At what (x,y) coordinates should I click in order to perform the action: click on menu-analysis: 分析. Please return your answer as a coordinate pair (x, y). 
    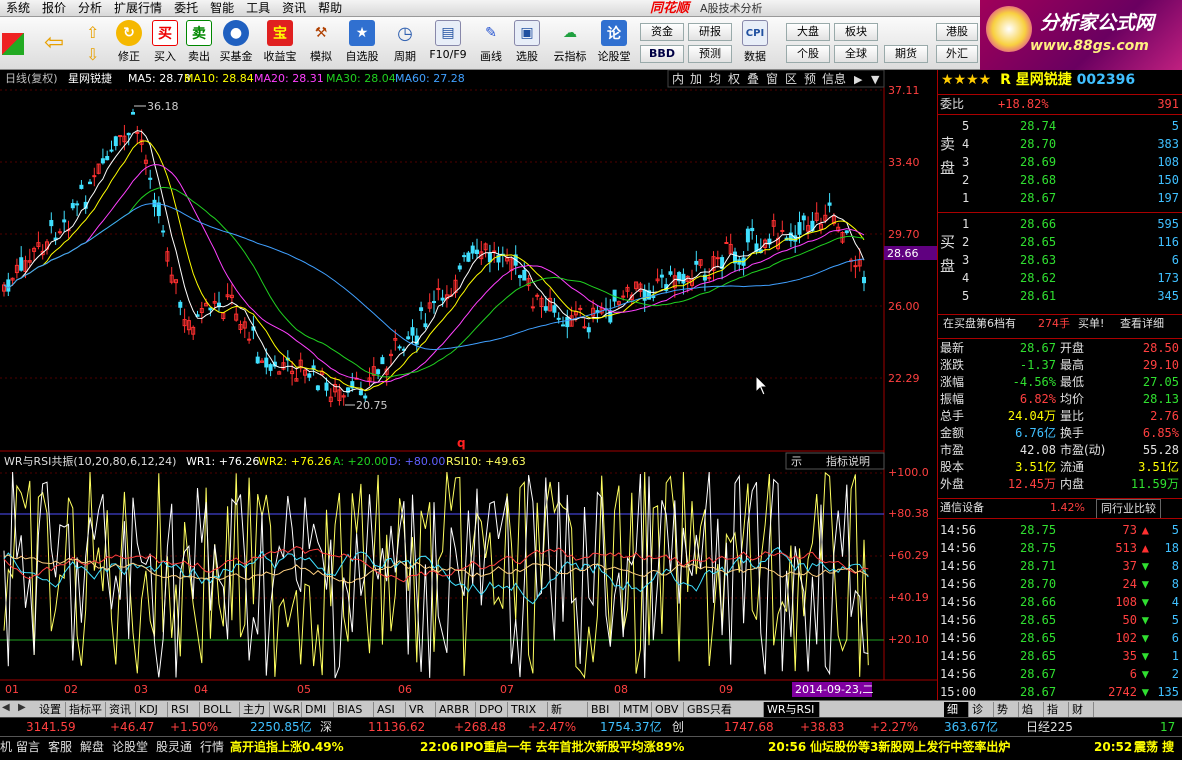
    Looking at the image, I should click on (90, 8).